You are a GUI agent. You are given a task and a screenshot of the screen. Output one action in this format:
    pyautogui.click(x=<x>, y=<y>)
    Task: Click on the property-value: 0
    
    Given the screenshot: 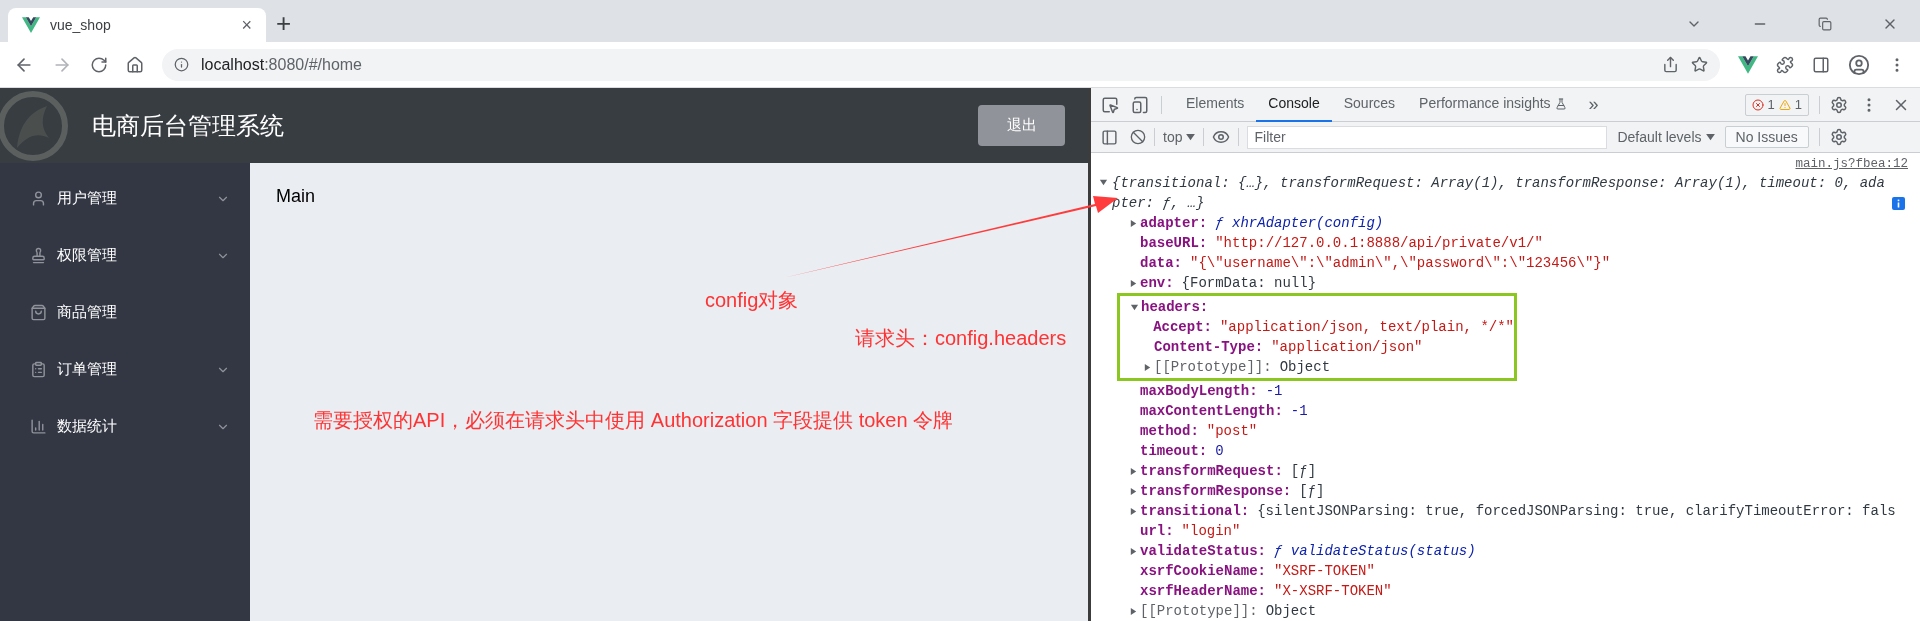 What is the action you would take?
    pyautogui.click(x=1219, y=451)
    